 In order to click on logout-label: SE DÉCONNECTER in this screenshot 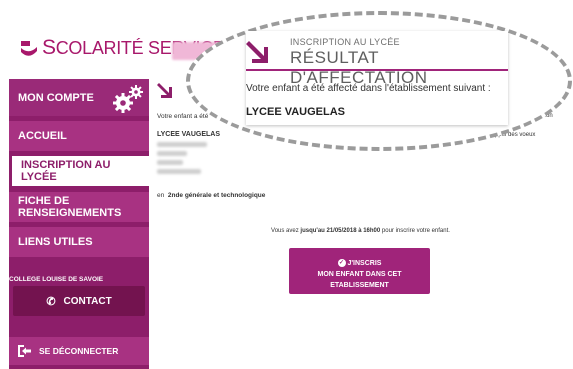, I will do `click(79, 351)`.